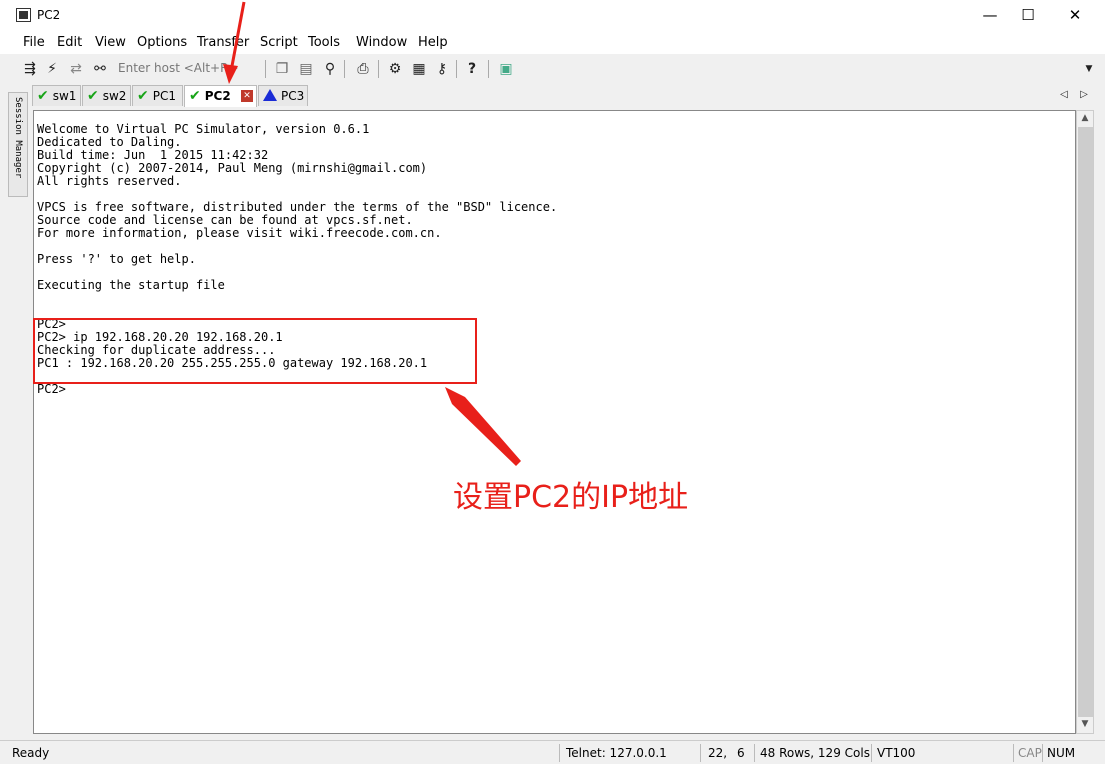 The width and height of the screenshot is (1105, 771). Describe the element at coordinates (815, 753) in the screenshot. I see `status-size: 48 Rows, 129 Cols` at that location.